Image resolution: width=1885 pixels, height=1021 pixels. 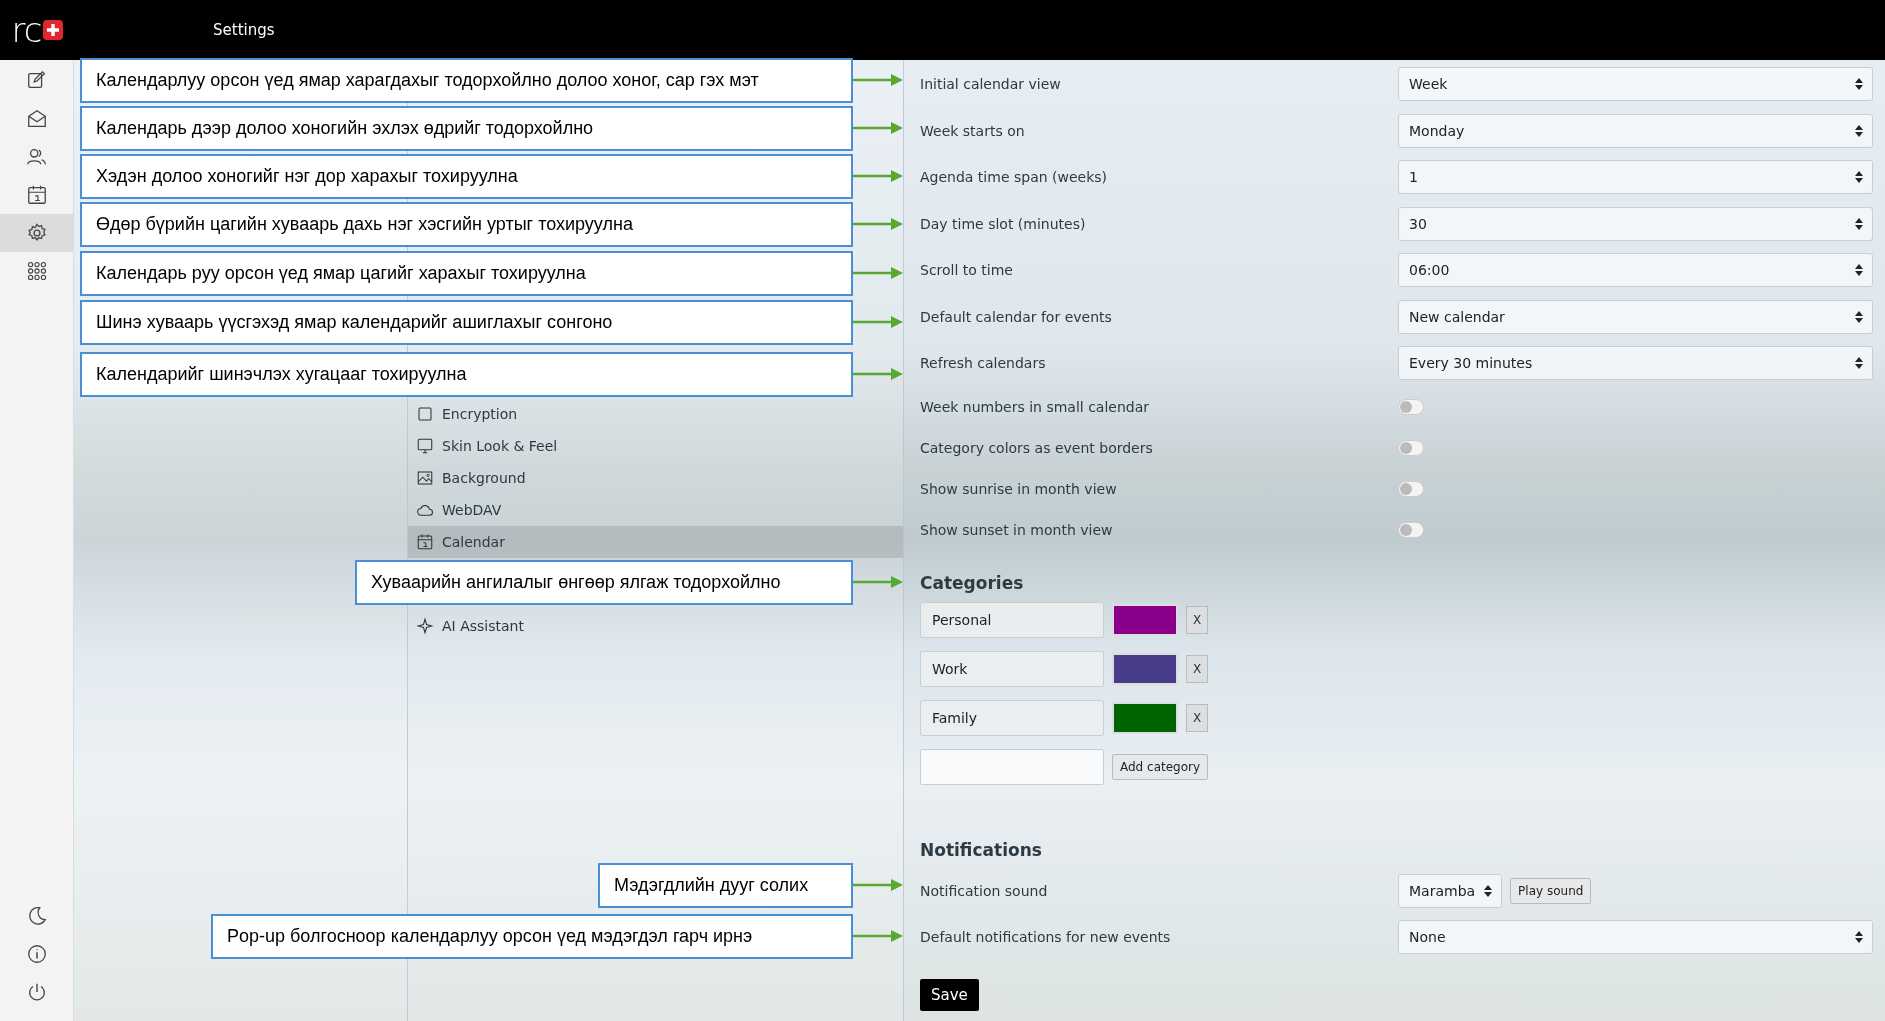 What do you see at coordinates (1014, 177) in the screenshot?
I see `setting-label: Agenda time span (weeks)` at bounding box center [1014, 177].